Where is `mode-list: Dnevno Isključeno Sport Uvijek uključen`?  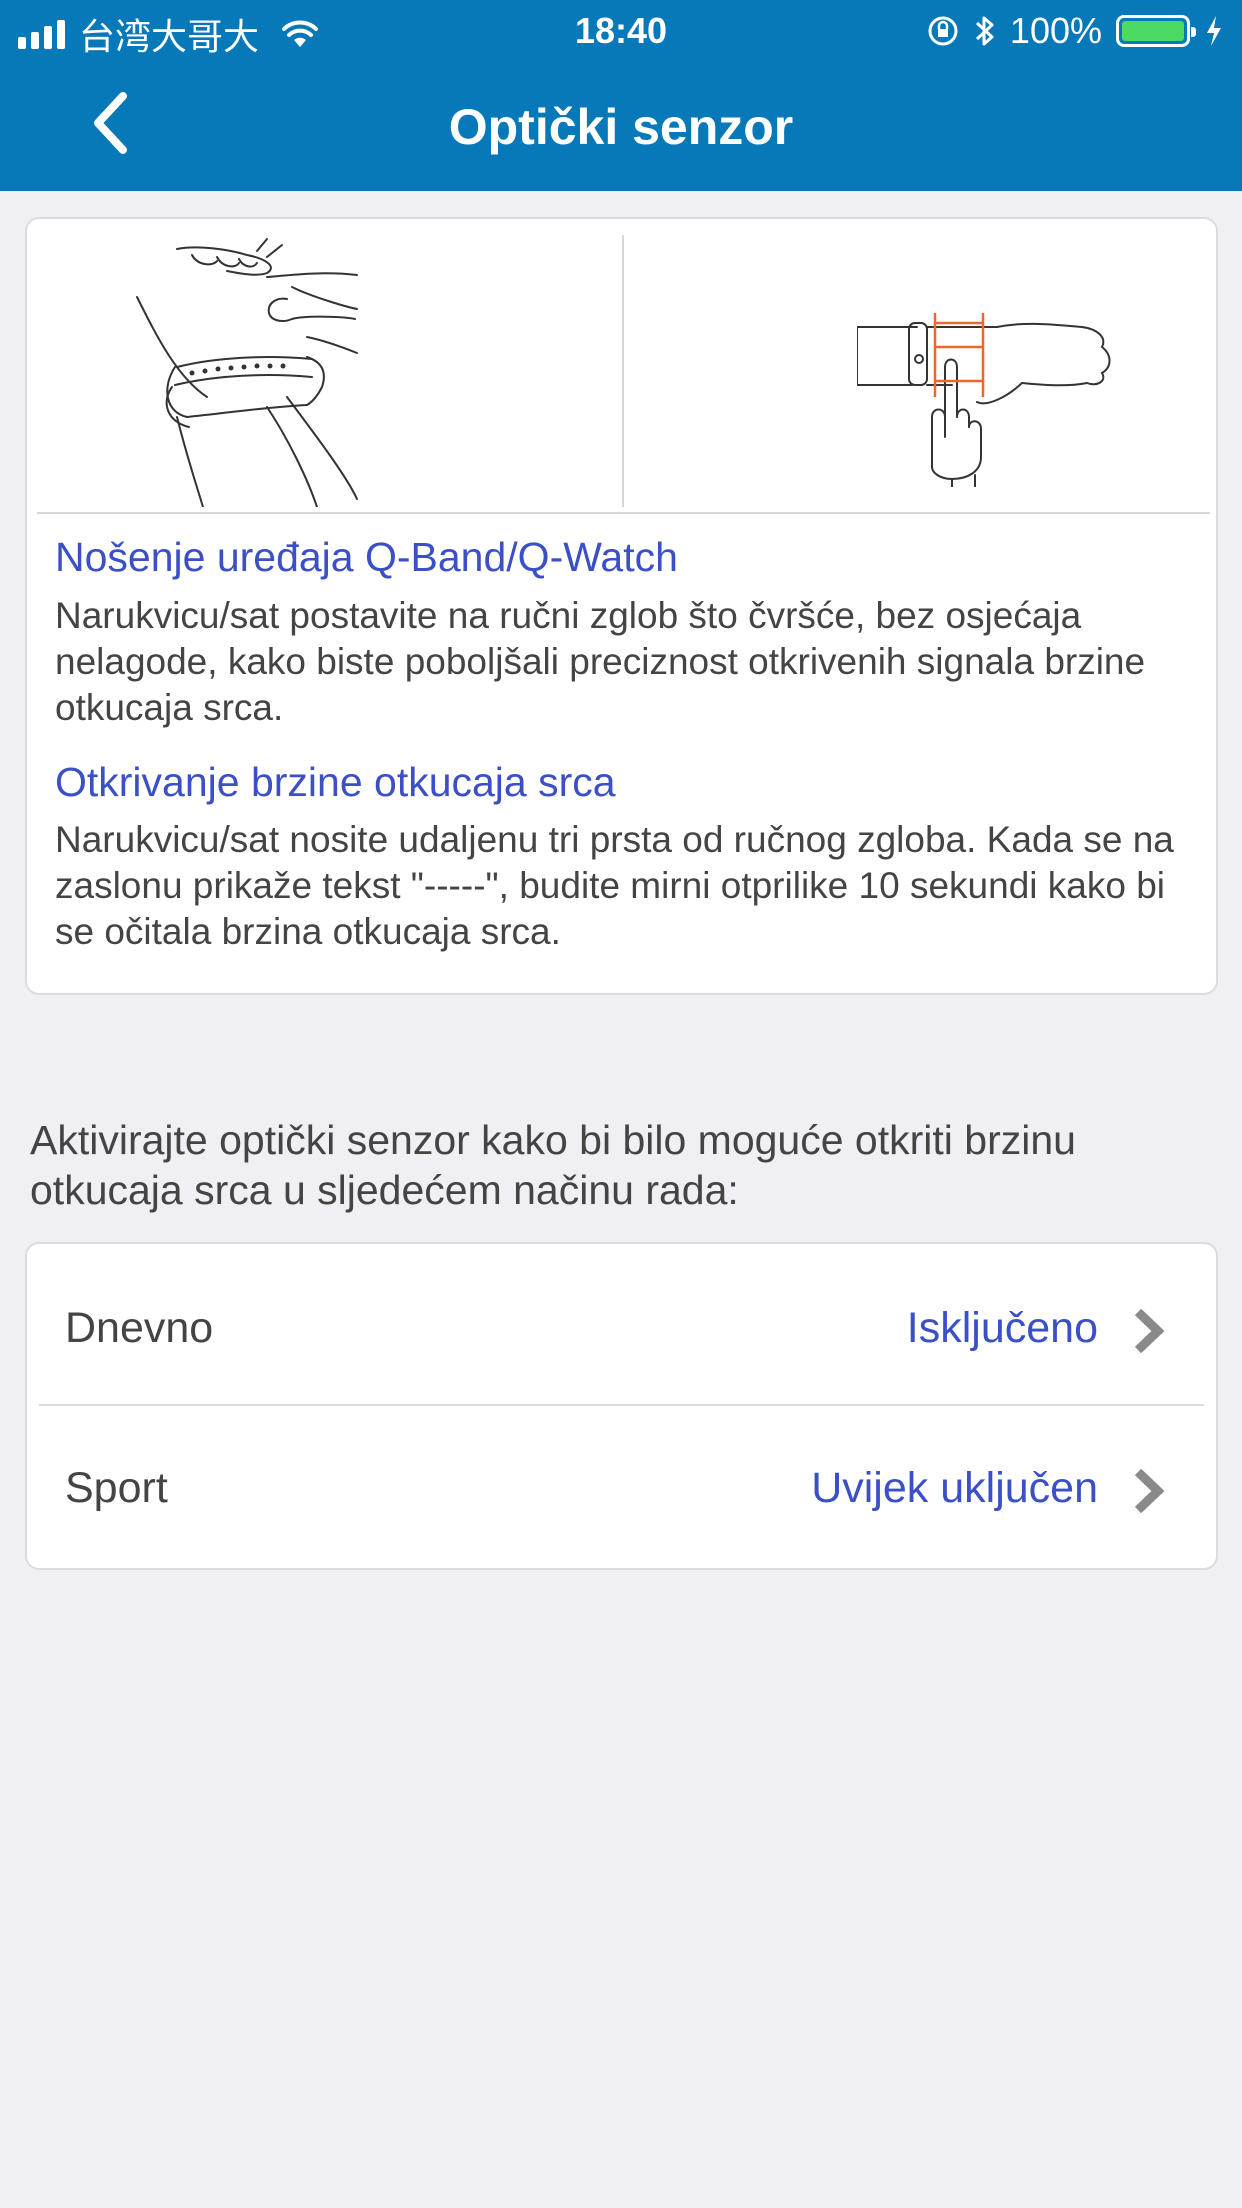 mode-list: Dnevno Isključeno Sport Uvijek uključen is located at coordinates (621, 1406).